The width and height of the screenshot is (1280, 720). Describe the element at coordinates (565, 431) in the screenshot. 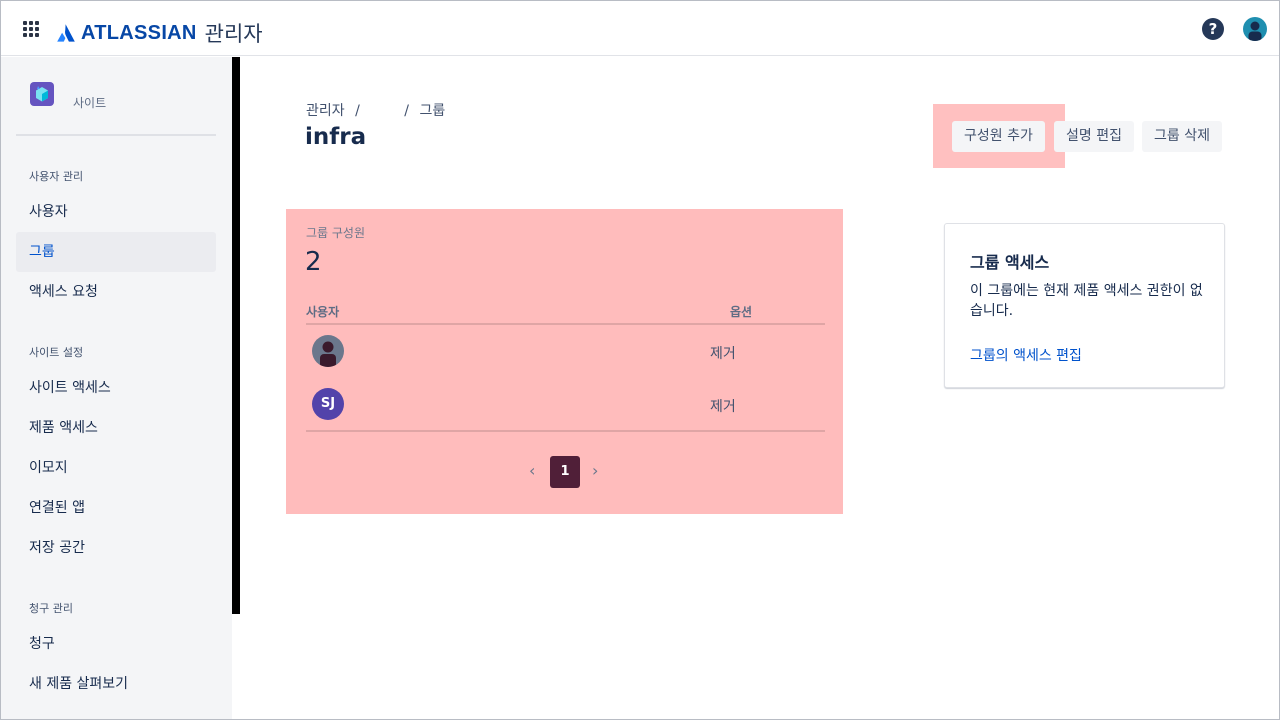

I see `table-footer-divider` at that location.